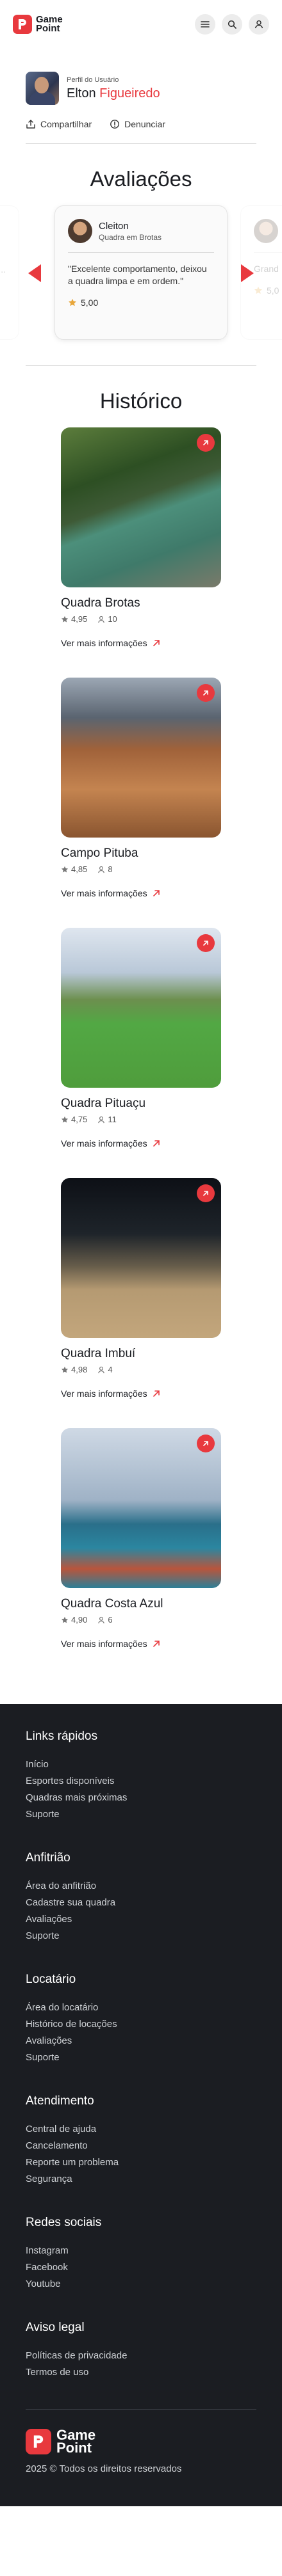  What do you see at coordinates (104, 1144) in the screenshot?
I see `more-info-label: Ver mais informações` at bounding box center [104, 1144].